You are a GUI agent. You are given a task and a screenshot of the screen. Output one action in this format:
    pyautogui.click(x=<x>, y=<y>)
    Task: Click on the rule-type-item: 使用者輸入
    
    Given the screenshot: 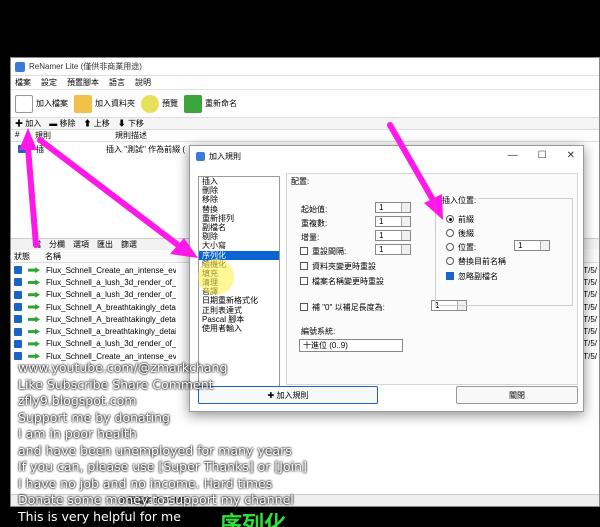 What is the action you would take?
    pyautogui.click(x=239, y=328)
    